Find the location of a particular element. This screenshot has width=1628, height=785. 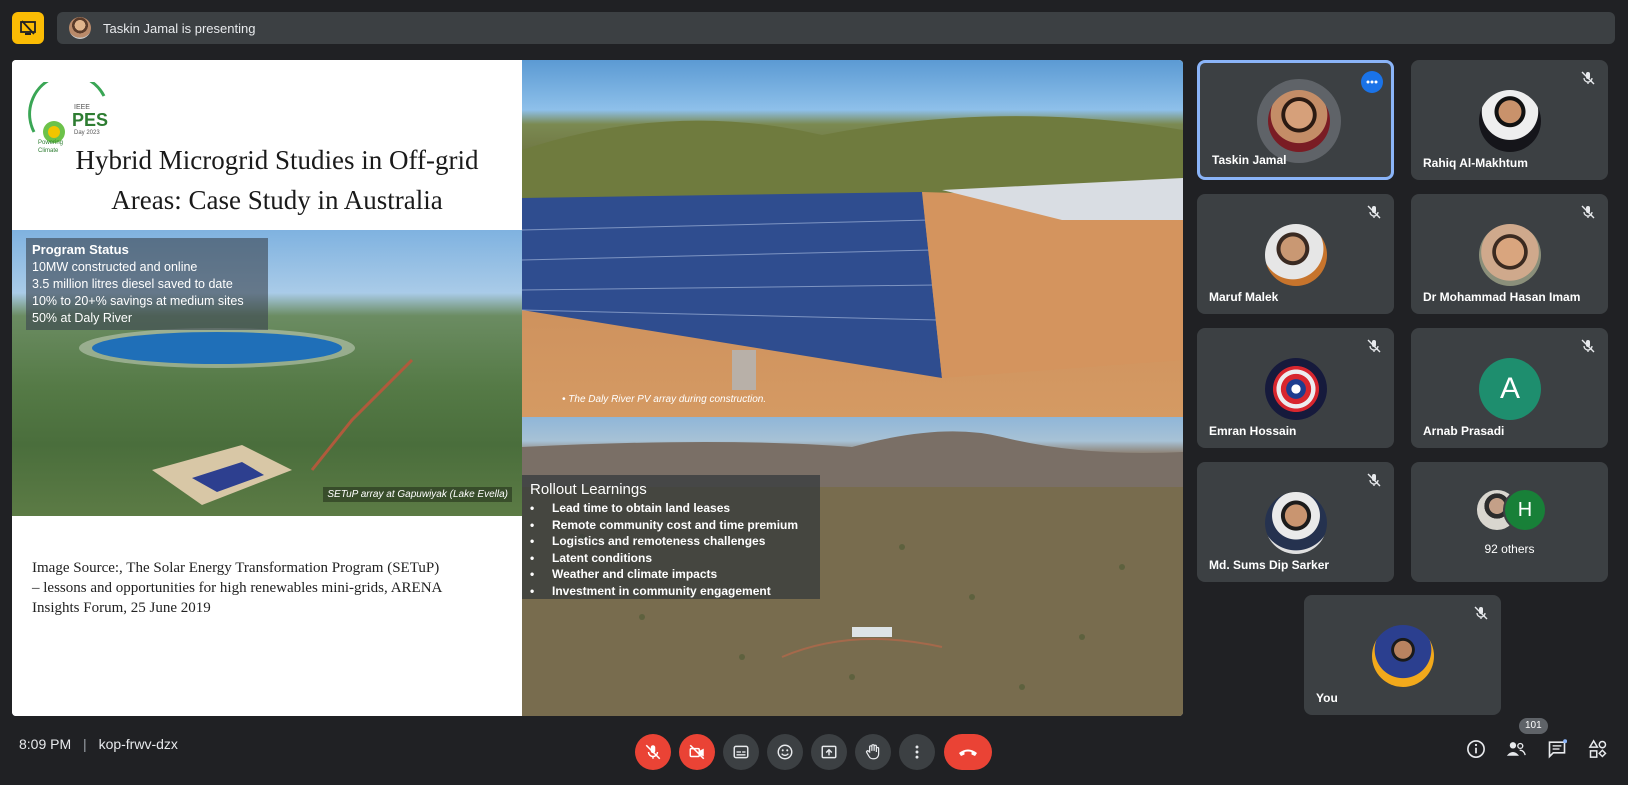

participant-name: Rahiq Al-Makhtum is located at coordinates (1475, 163).